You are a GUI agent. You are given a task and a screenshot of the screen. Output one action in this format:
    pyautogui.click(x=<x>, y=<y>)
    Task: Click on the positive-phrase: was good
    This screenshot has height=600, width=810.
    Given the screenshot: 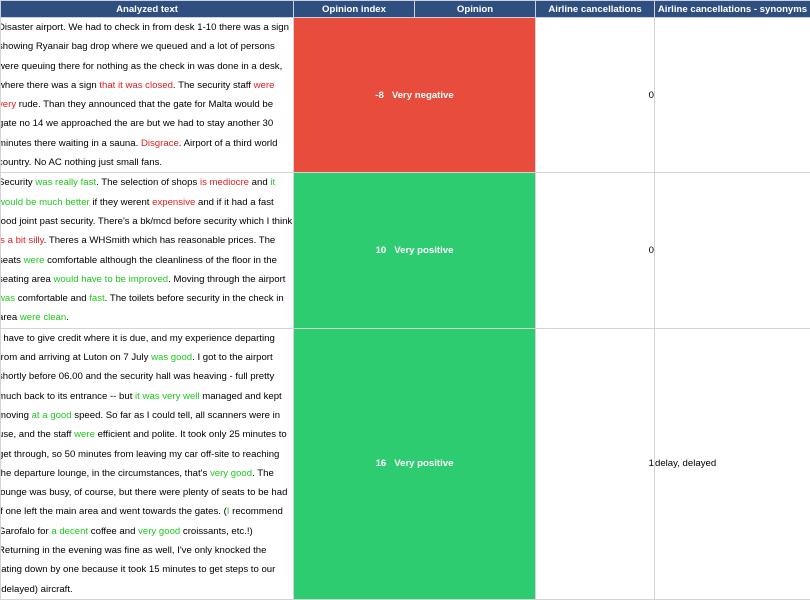 What is the action you would take?
    pyautogui.click(x=171, y=357)
    